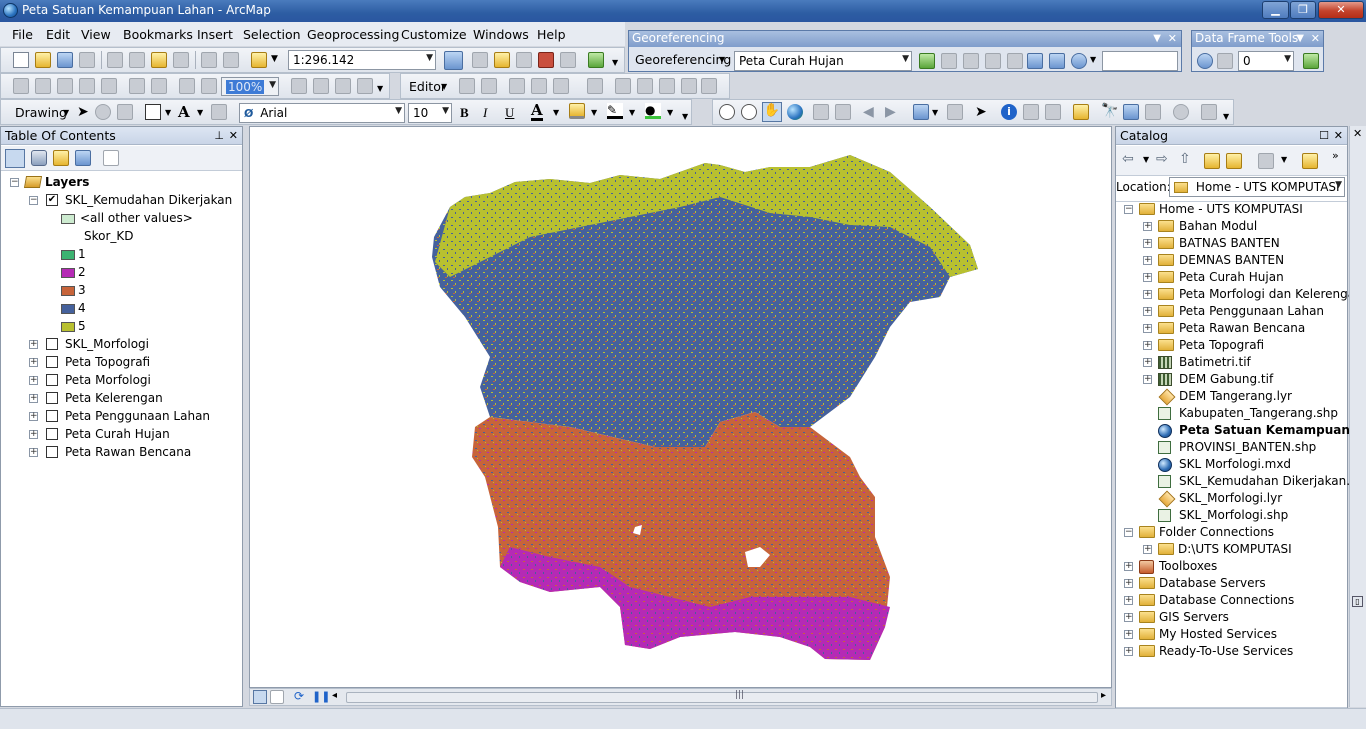 This screenshot has width=1366, height=729. I want to click on rotate-edit-icon, so click(689, 86).